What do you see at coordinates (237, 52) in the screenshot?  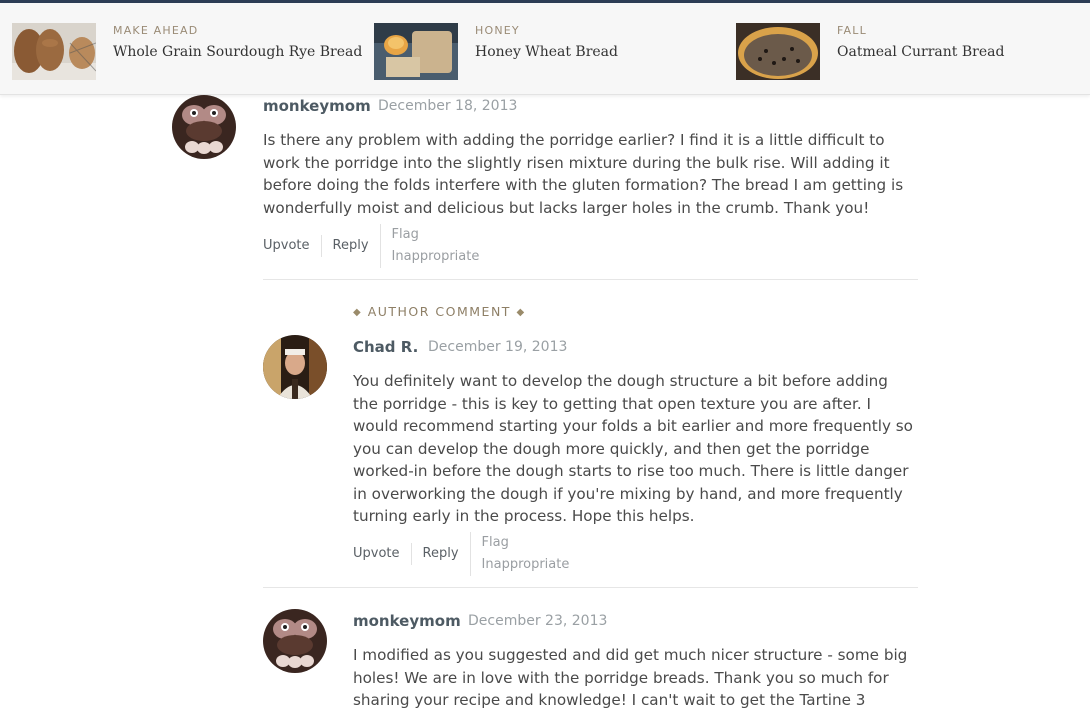 I see `recipe-title: Whole Grain Sourdough Rye Bread` at bounding box center [237, 52].